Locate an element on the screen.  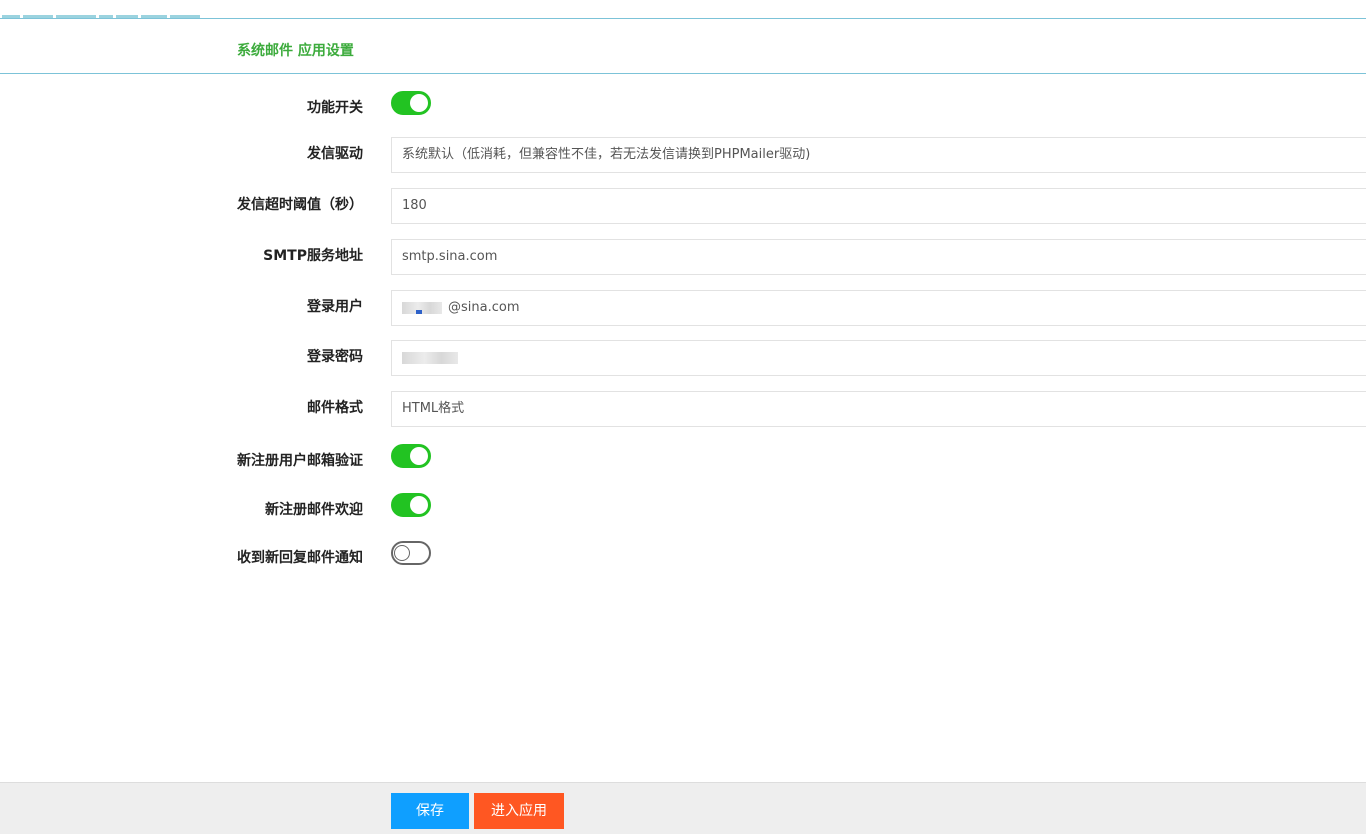
welcome-label: 新注册邮件欢迎 is located at coordinates (314, 510).